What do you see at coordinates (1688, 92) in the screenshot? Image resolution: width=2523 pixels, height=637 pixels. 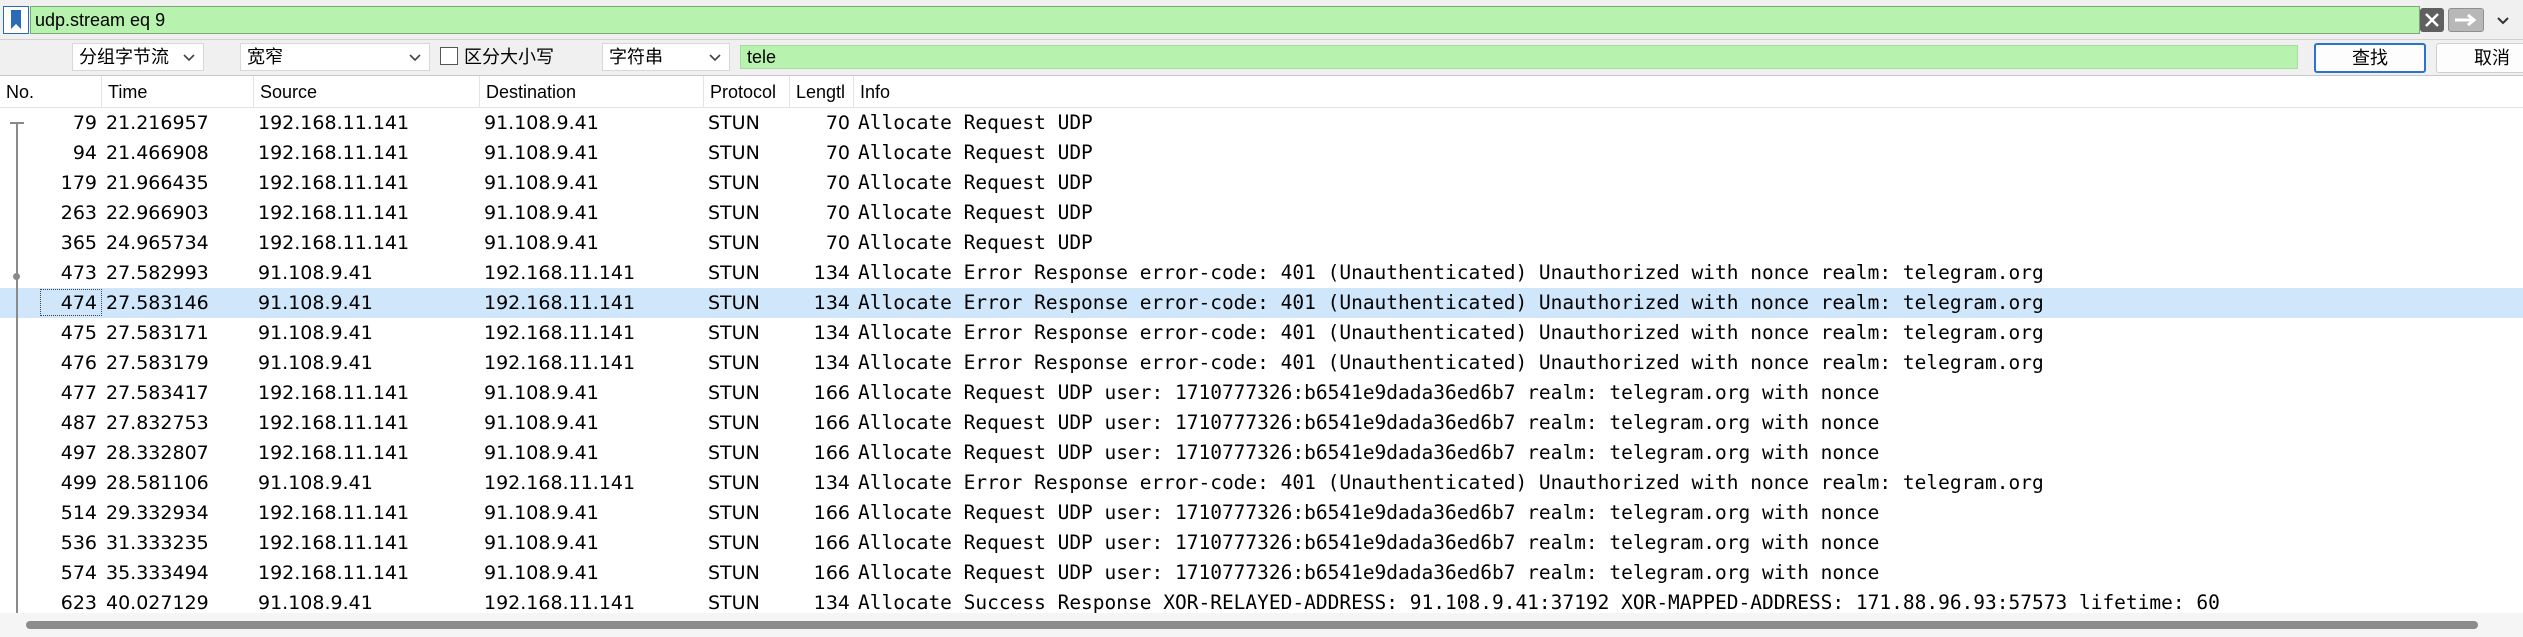 I see `column-header-info: Info` at bounding box center [1688, 92].